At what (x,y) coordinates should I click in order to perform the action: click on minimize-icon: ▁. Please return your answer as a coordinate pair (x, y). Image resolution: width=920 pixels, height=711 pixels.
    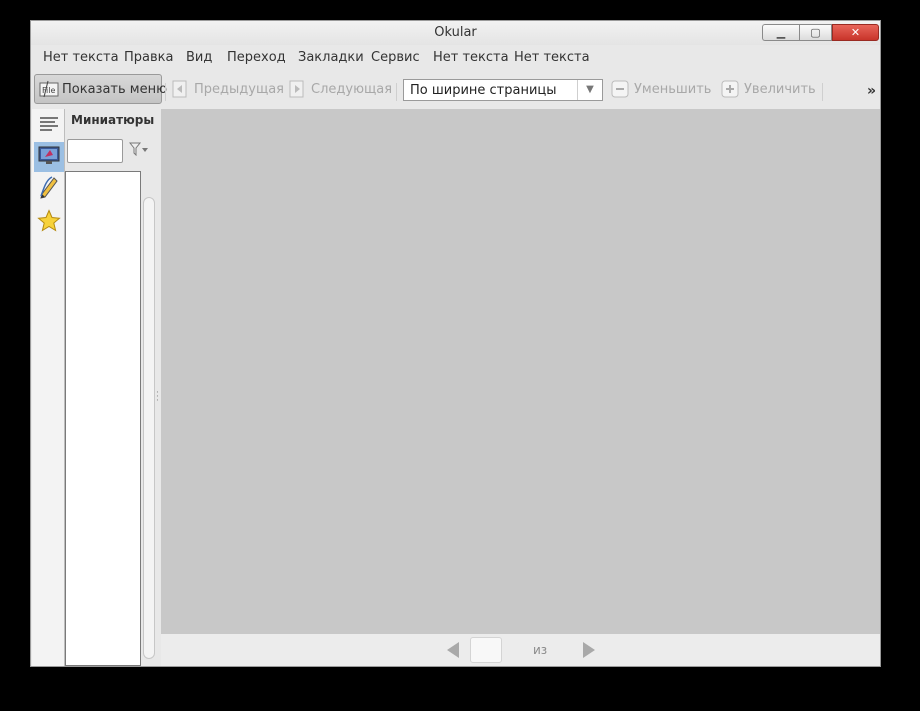
    Looking at the image, I should click on (781, 32).